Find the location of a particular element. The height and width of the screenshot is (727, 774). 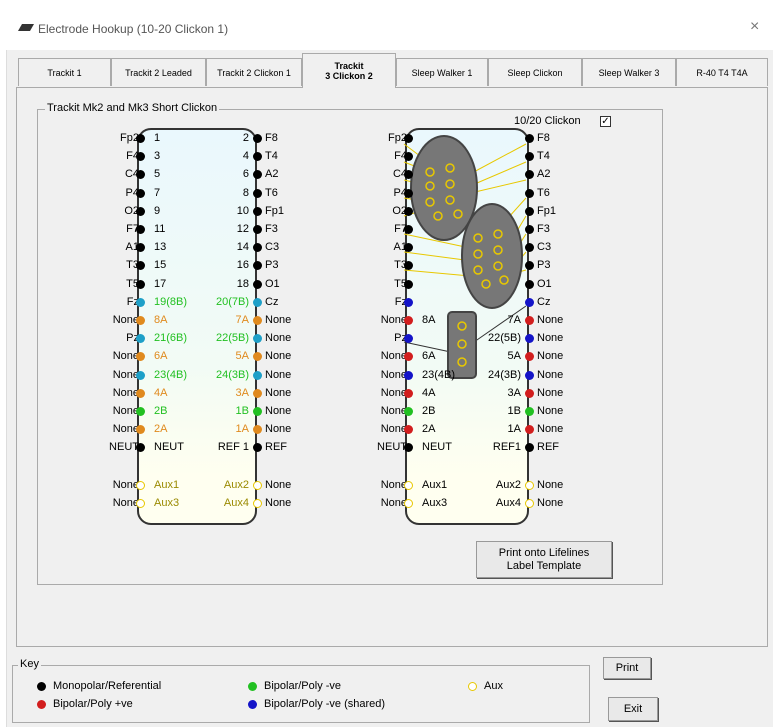

tab-0: Trackit 1 is located at coordinates (64, 72).